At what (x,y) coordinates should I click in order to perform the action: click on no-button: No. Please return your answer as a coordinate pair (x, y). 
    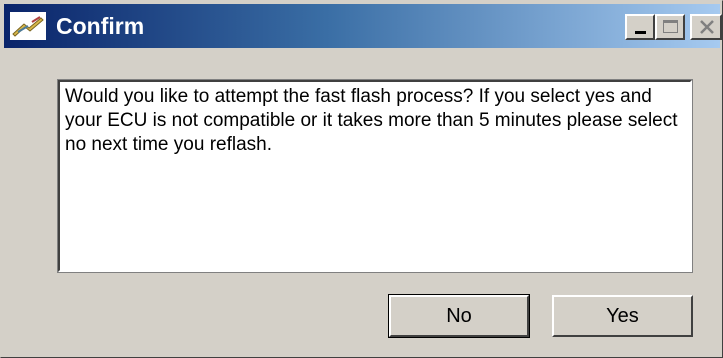
    Looking at the image, I should click on (459, 316).